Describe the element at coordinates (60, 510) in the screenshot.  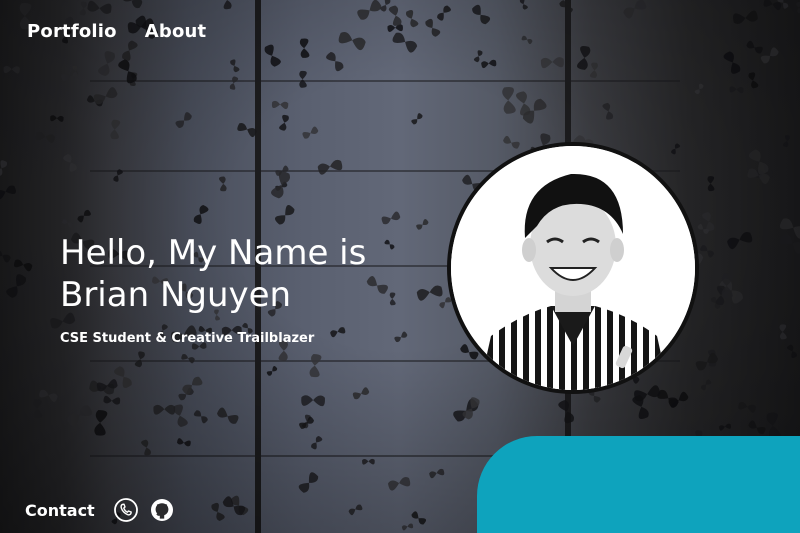
I see `contact-link: Contact` at that location.